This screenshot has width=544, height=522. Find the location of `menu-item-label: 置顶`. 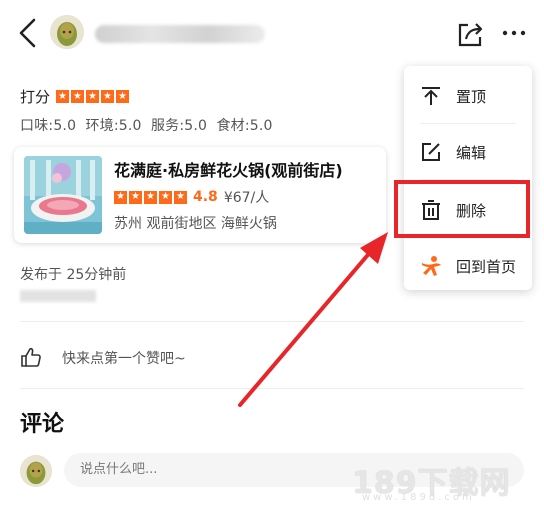

menu-item-label: 置顶 is located at coordinates (471, 96).